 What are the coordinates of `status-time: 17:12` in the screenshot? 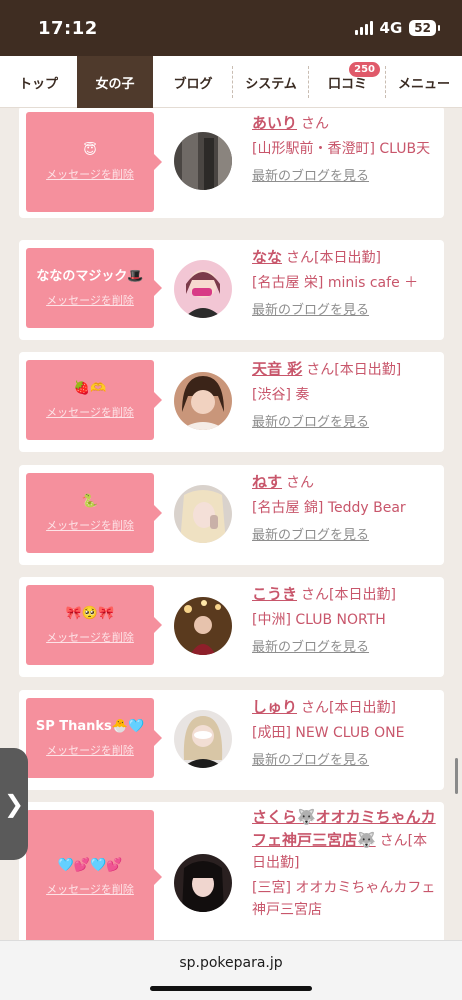 It's located at (68, 28).